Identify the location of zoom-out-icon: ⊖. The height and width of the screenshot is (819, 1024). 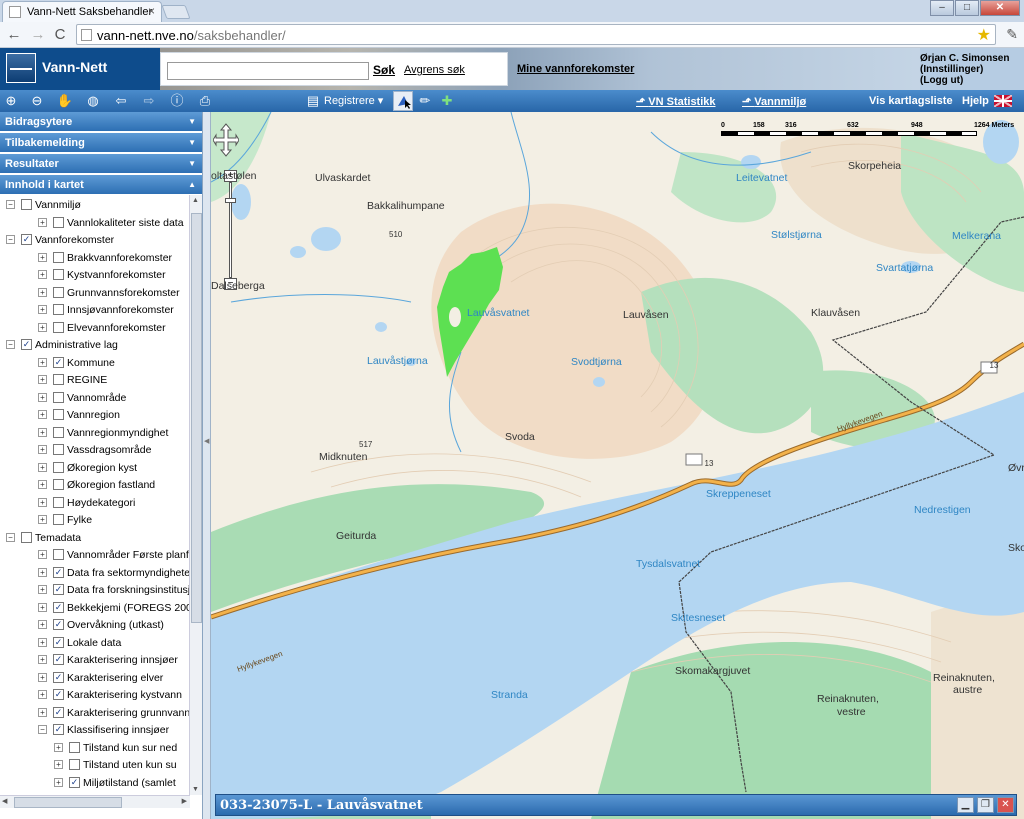
(37, 101).